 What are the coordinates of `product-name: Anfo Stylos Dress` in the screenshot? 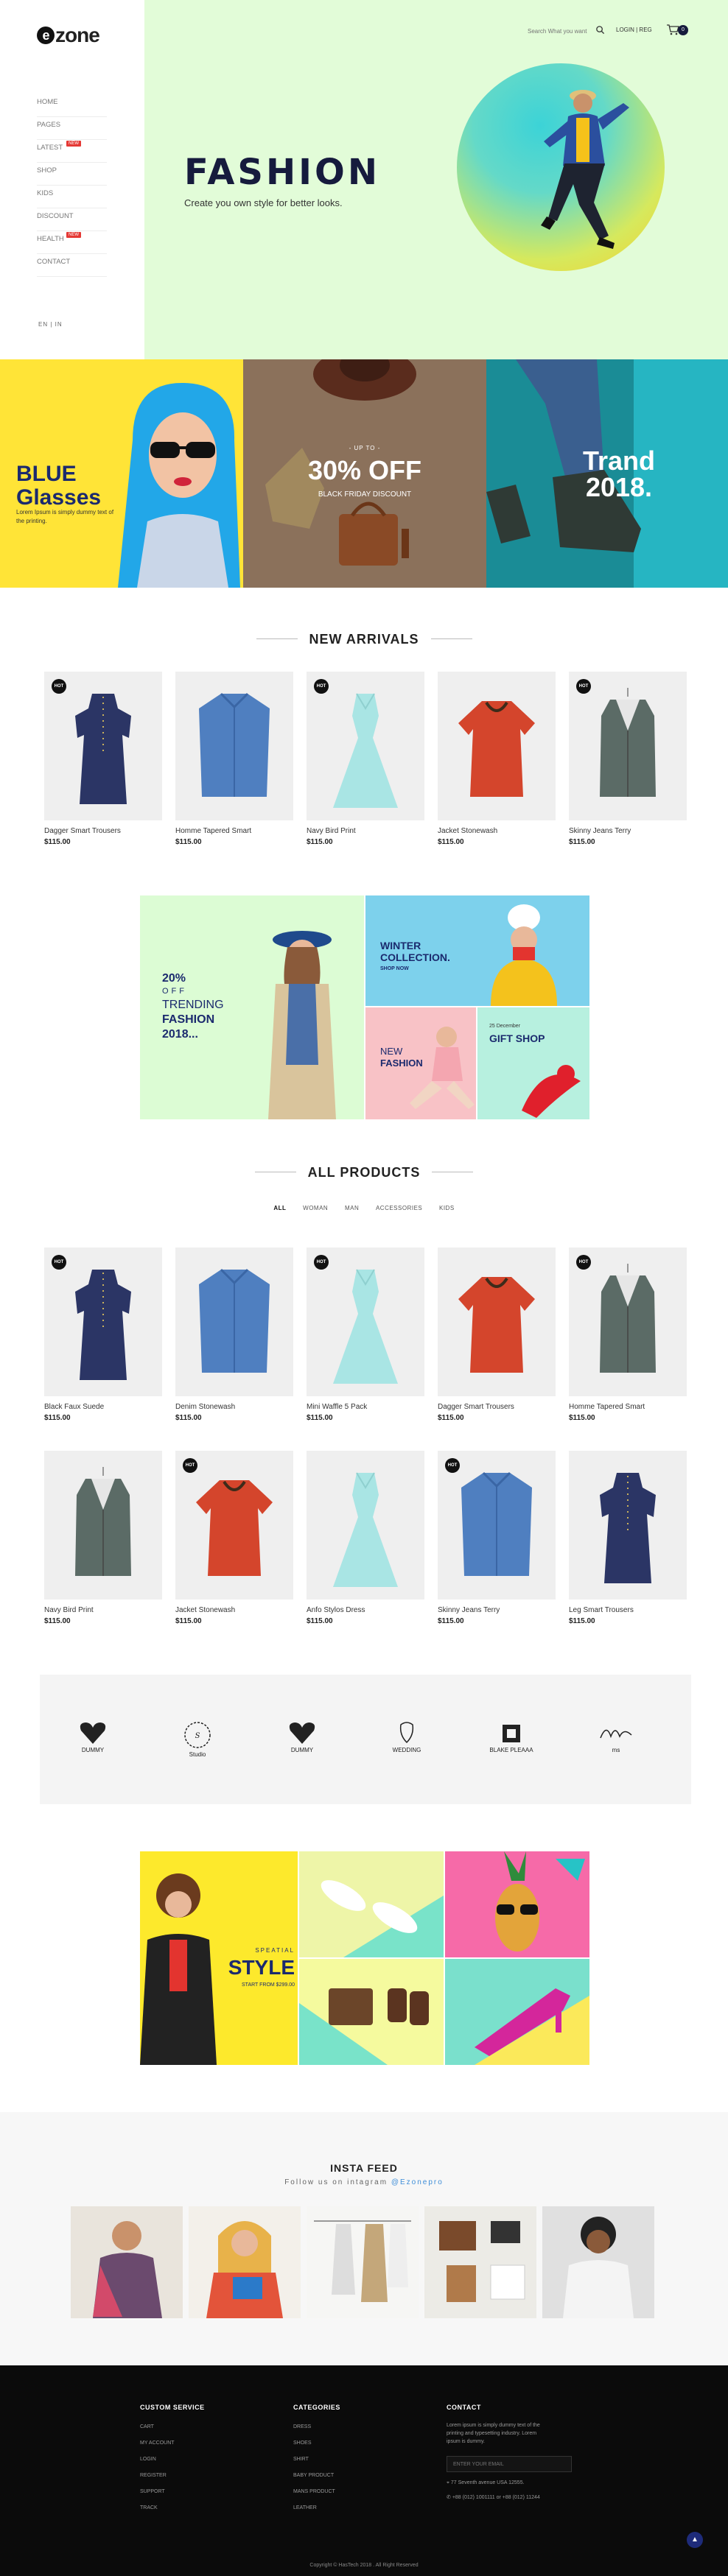 It's located at (365, 1611).